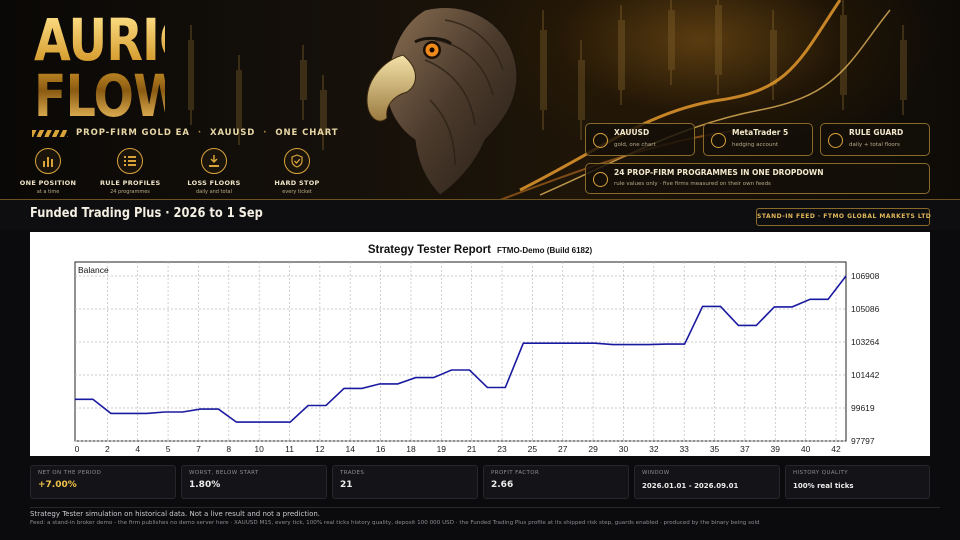 This screenshot has width=960, height=540. I want to click on list-icon, so click(130, 161).